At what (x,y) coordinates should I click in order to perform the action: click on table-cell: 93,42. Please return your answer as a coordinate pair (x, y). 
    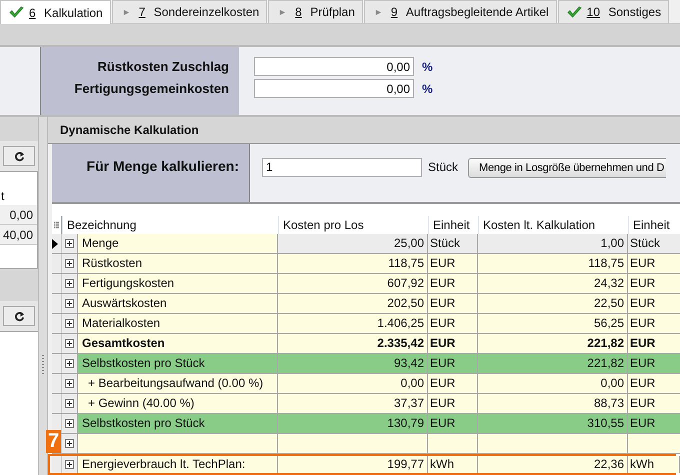
    Looking at the image, I should click on (353, 363).